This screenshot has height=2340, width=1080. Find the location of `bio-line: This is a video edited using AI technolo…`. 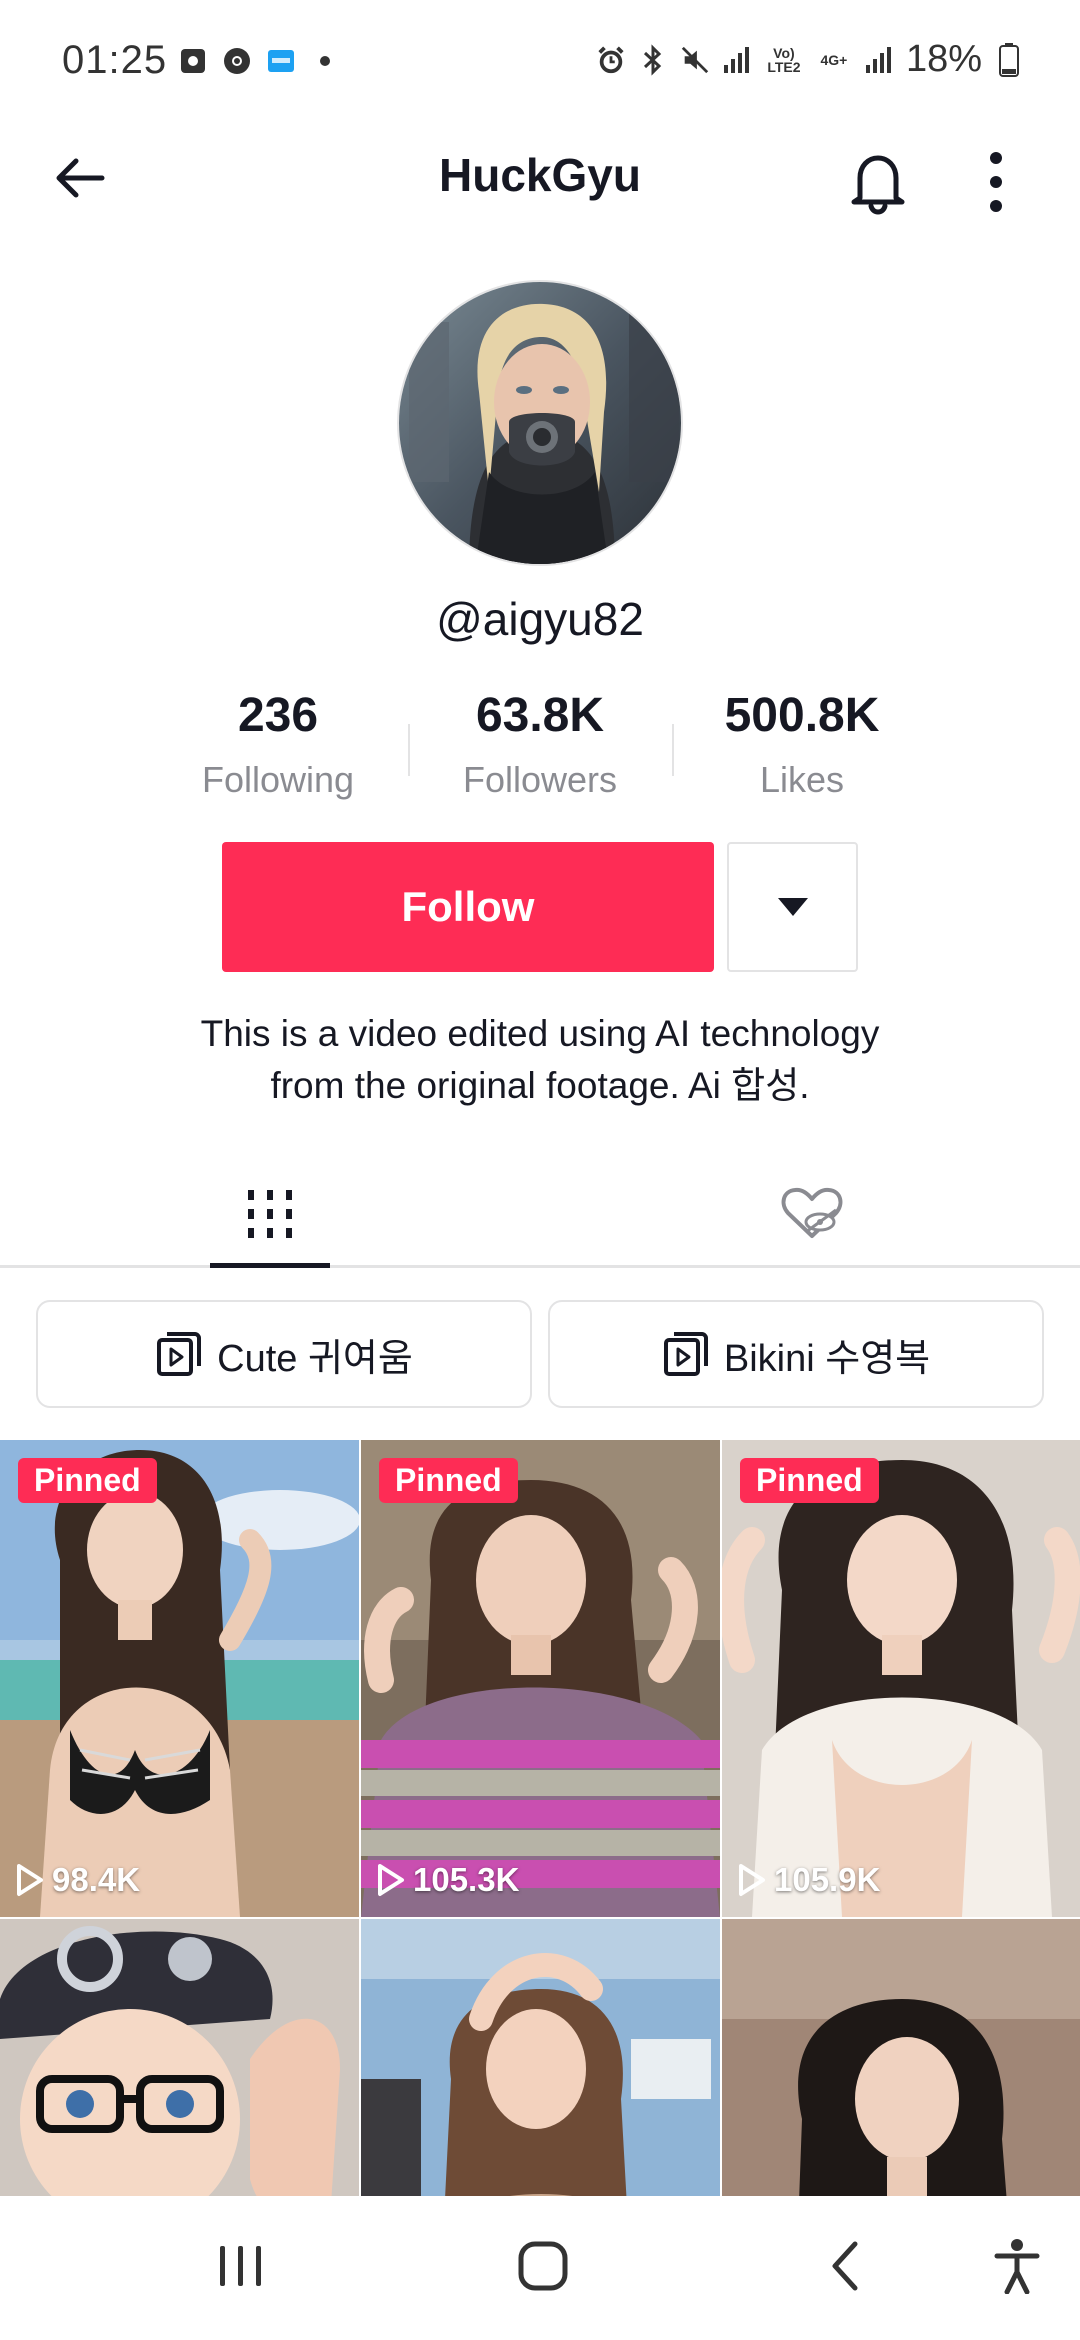

bio-line: This is a video edited using AI technolo… is located at coordinates (540, 1033).